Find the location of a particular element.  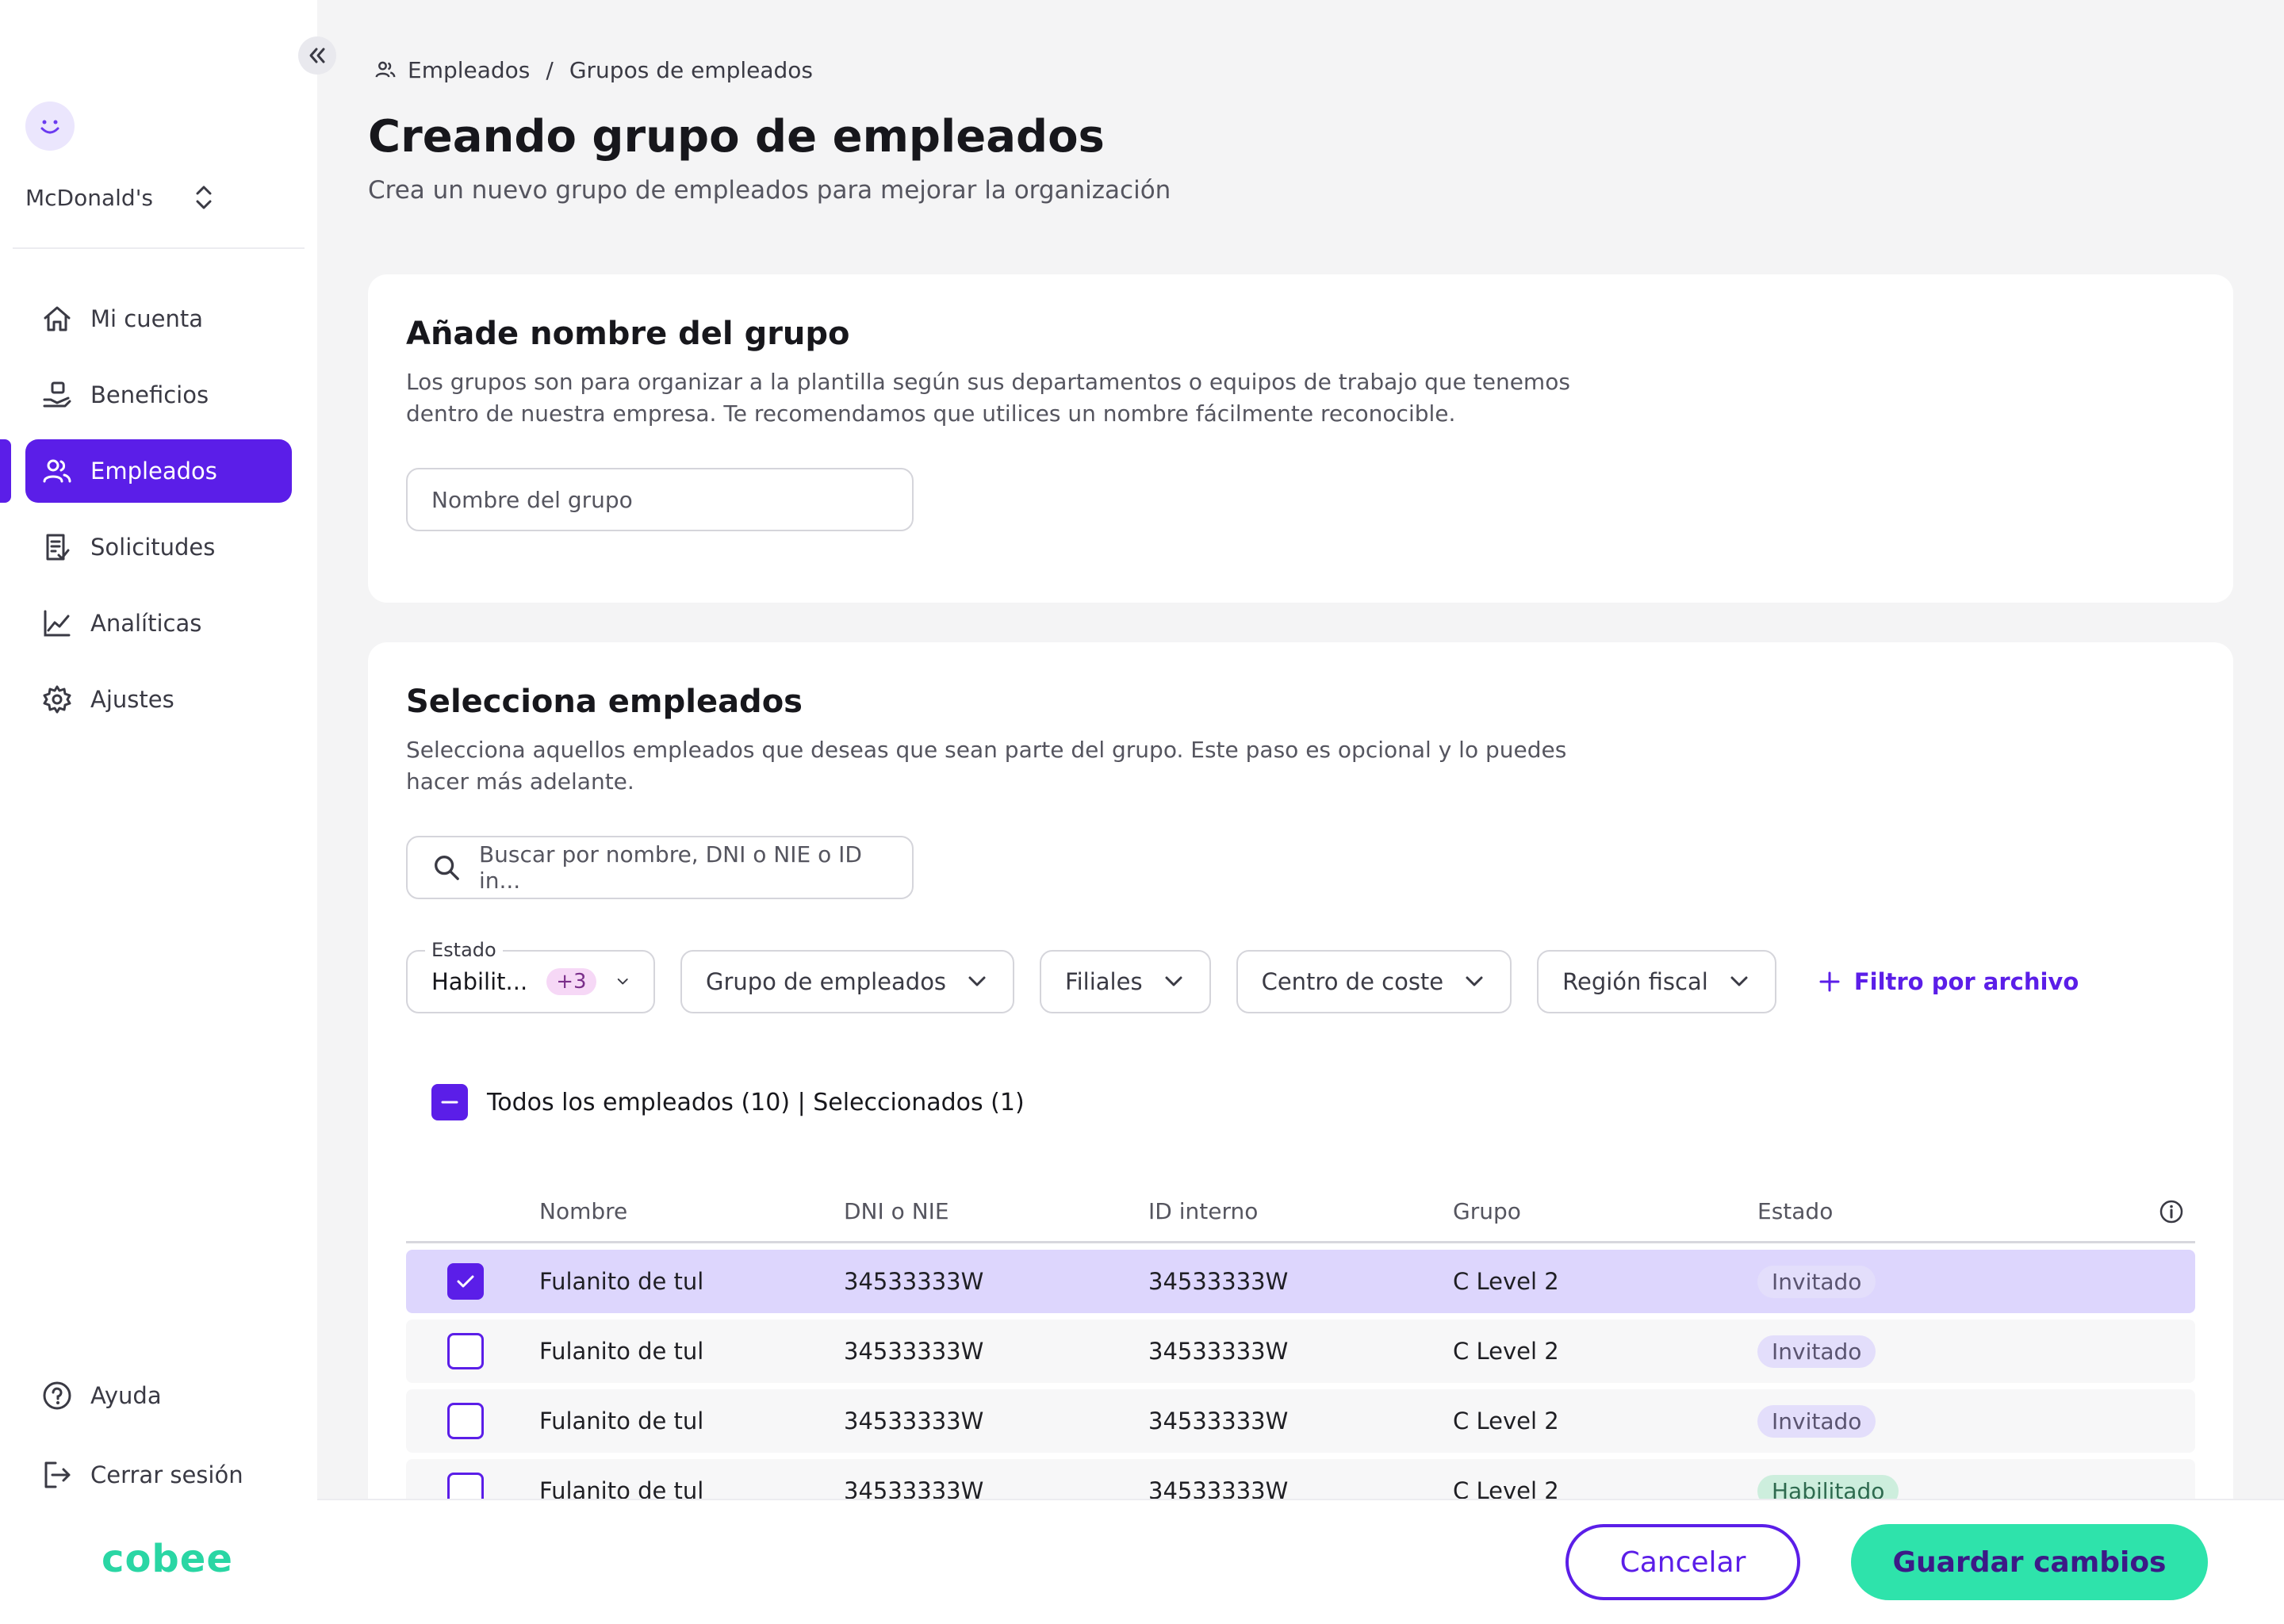

action-footer: Cancelar Guardar cambios is located at coordinates (1300, 1561).